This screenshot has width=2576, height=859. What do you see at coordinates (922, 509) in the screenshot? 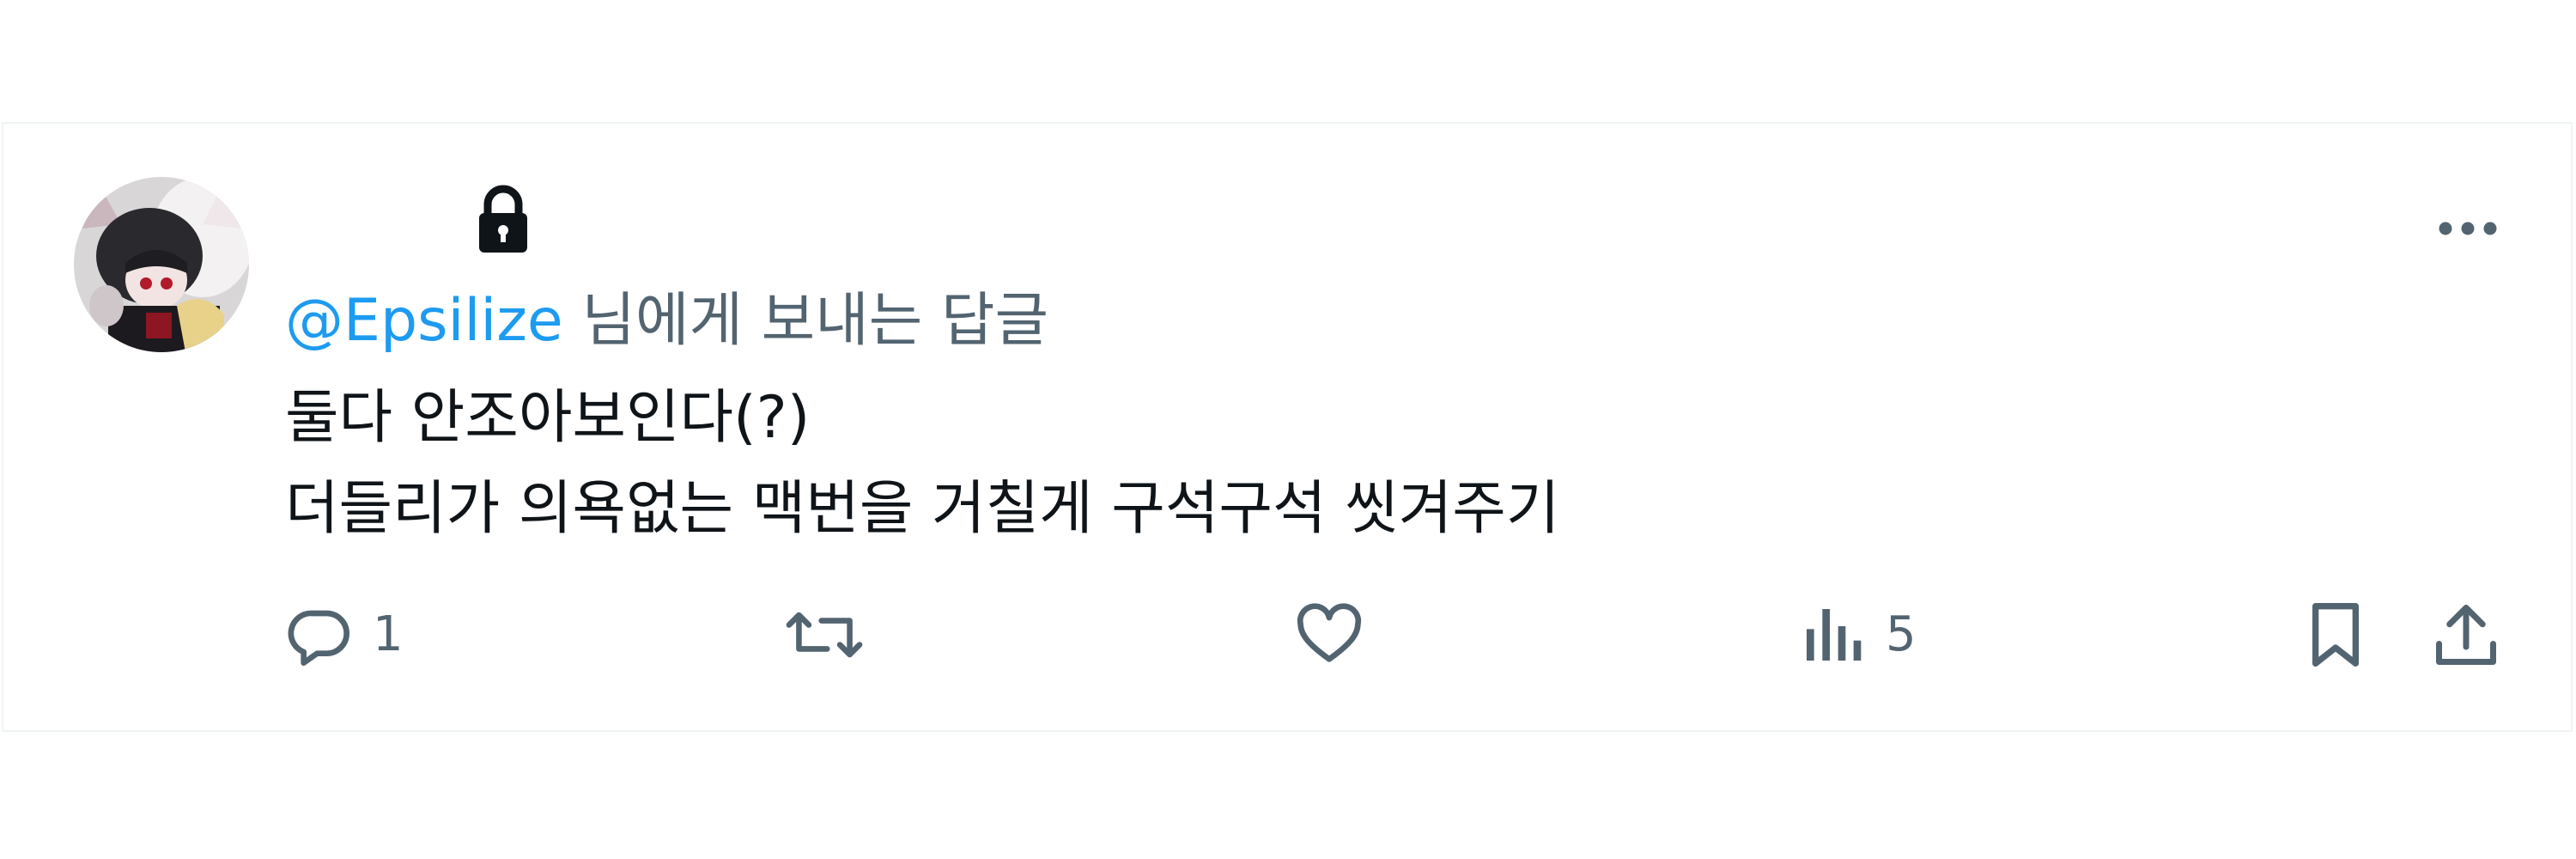
I see `tweet-text-line: 더들리가 의욕없는 맥번을 거칠게 구석구석 씻겨주기` at bounding box center [922, 509].